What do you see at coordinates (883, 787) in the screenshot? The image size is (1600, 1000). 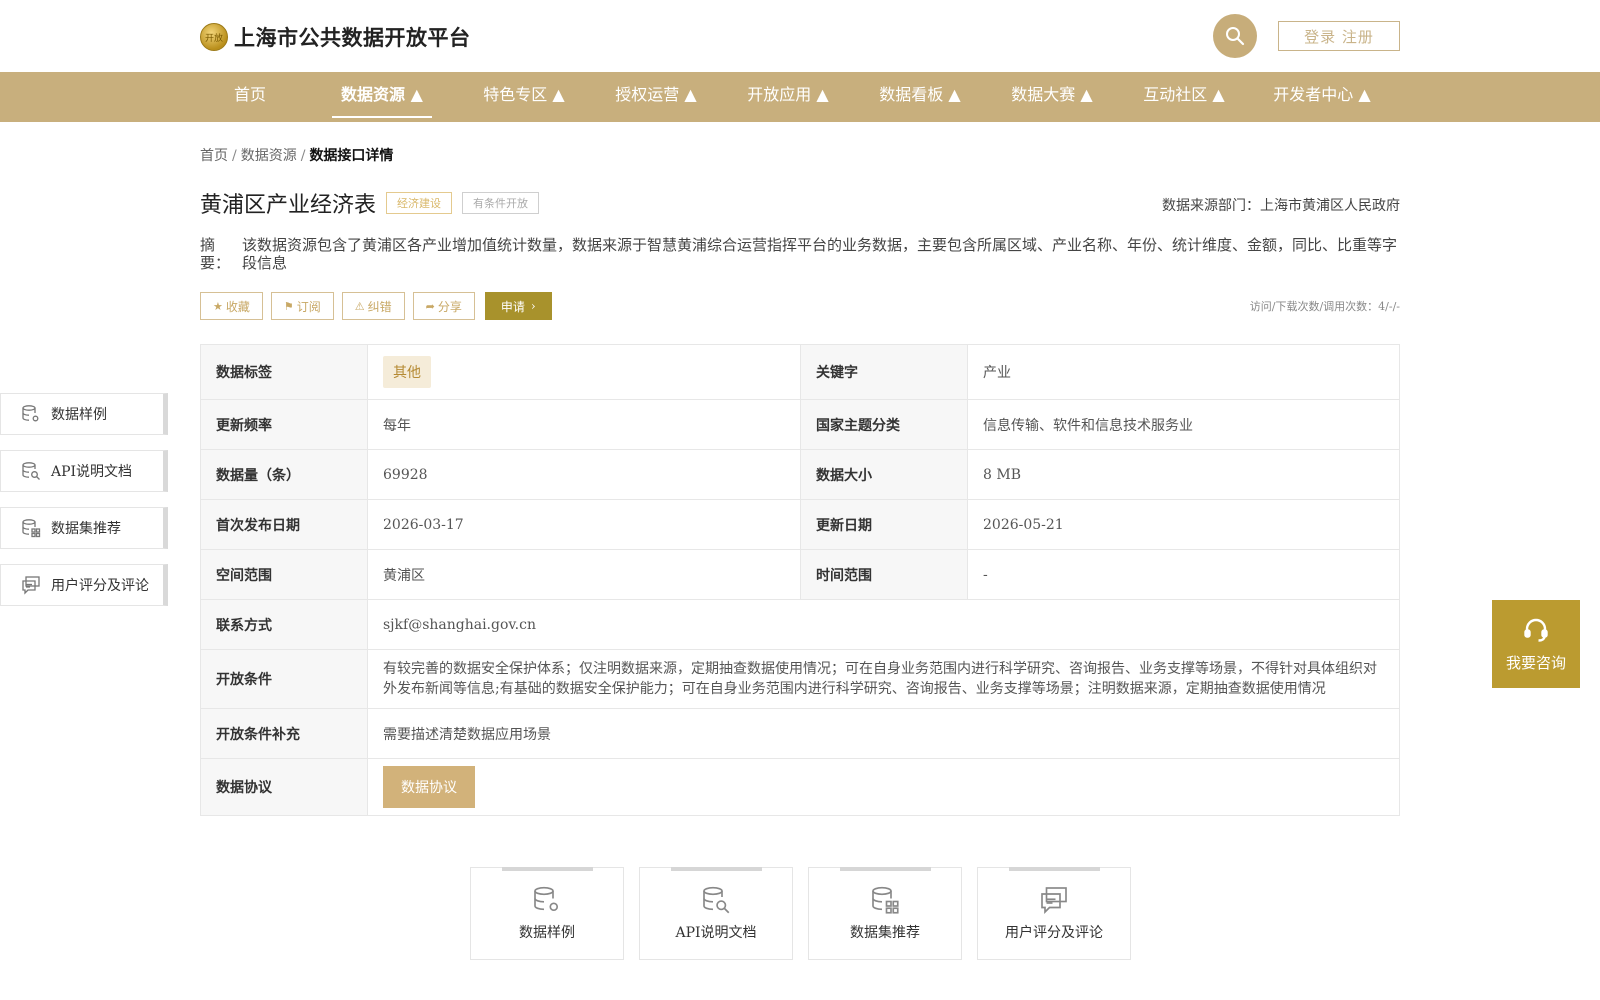 I see `table-value: 数据协议` at bounding box center [883, 787].